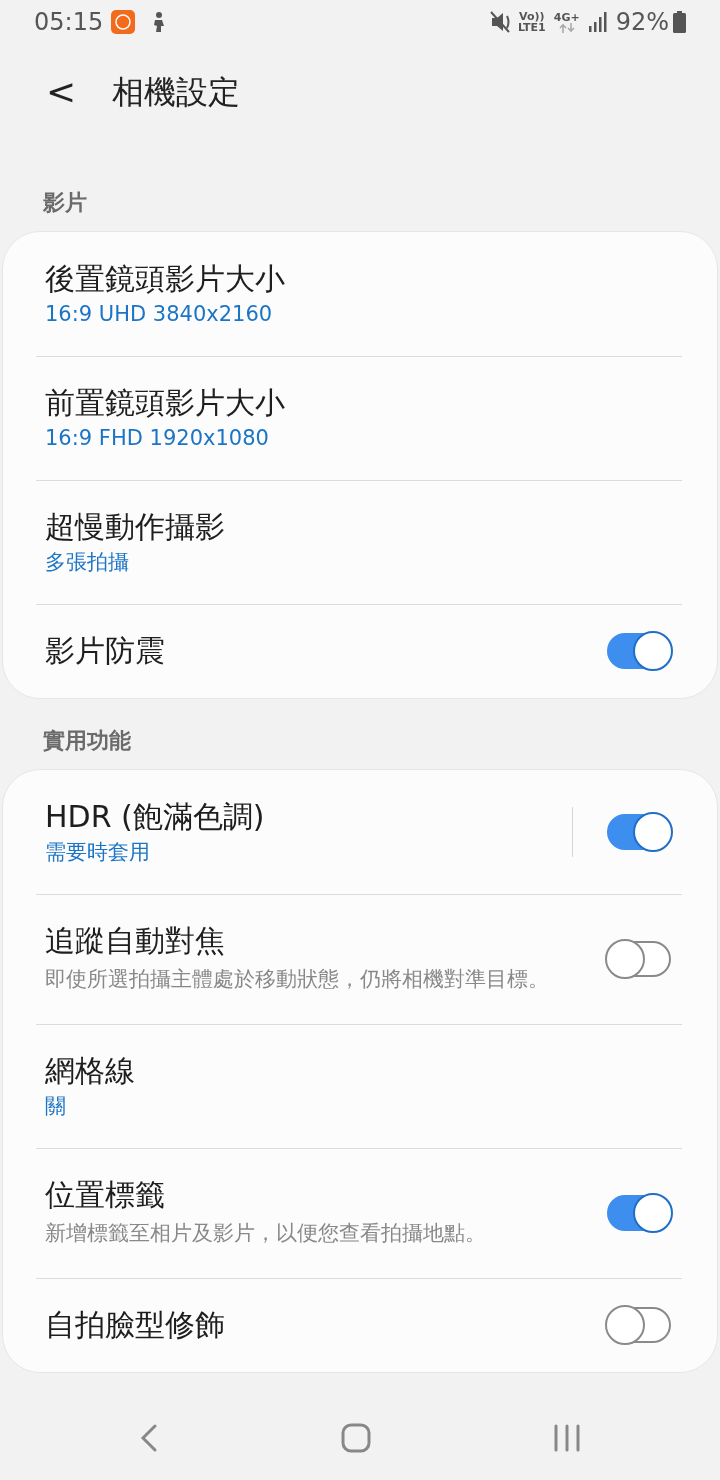 The image size is (720, 1480). What do you see at coordinates (597, 22) in the screenshot?
I see `signal-icon` at bounding box center [597, 22].